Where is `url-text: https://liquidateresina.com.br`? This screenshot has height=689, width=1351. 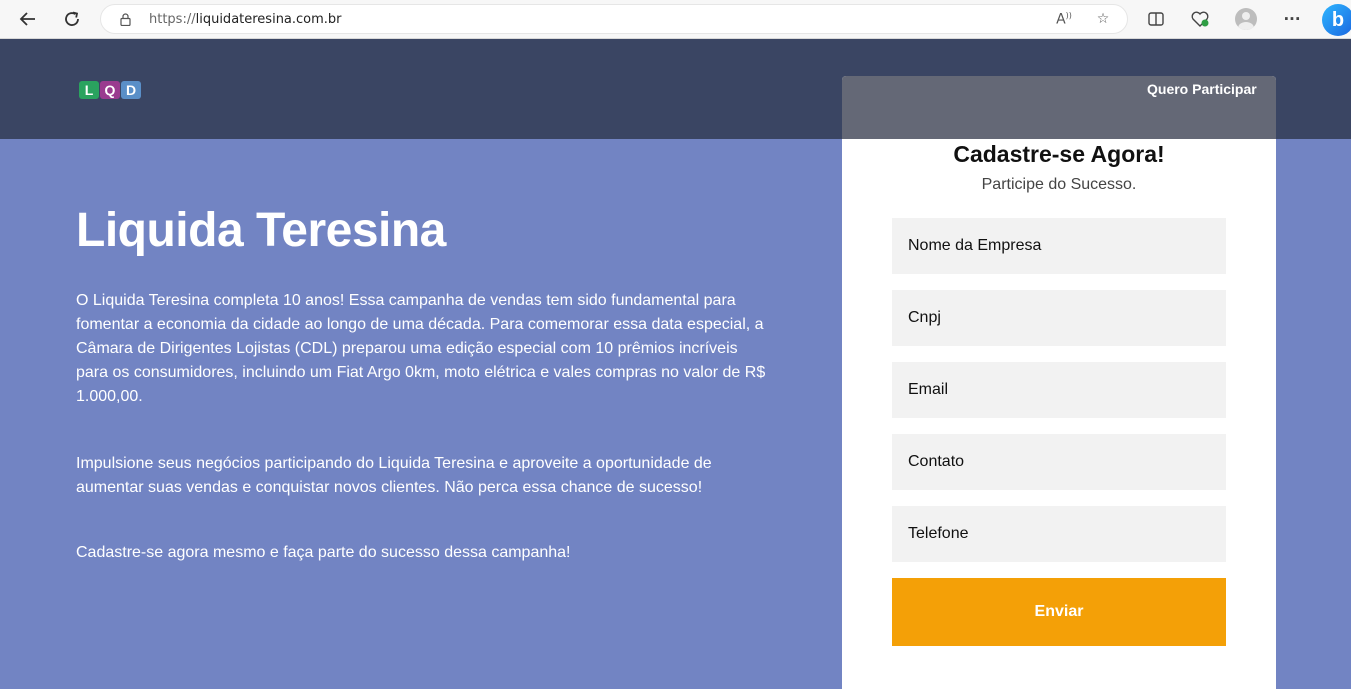
url-text: https://liquidateresina.com.br is located at coordinates (245, 19).